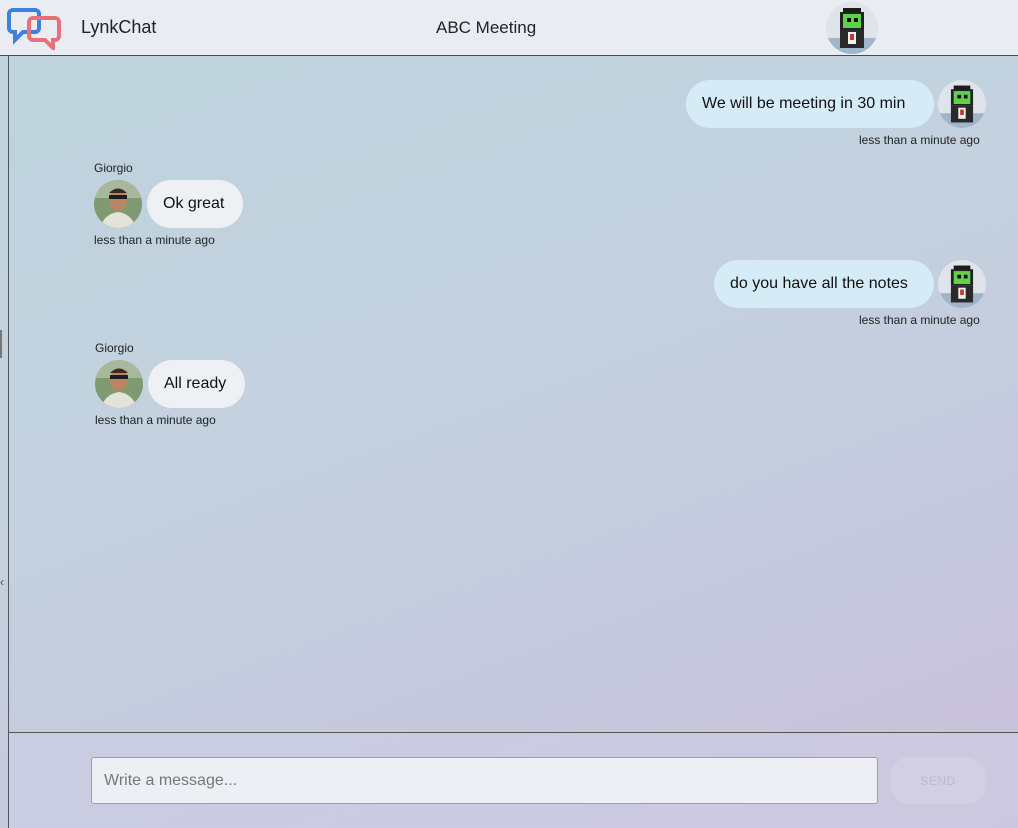 Image resolution: width=1018 pixels, height=828 pixels. I want to click on user-avatar, so click(852, 28).